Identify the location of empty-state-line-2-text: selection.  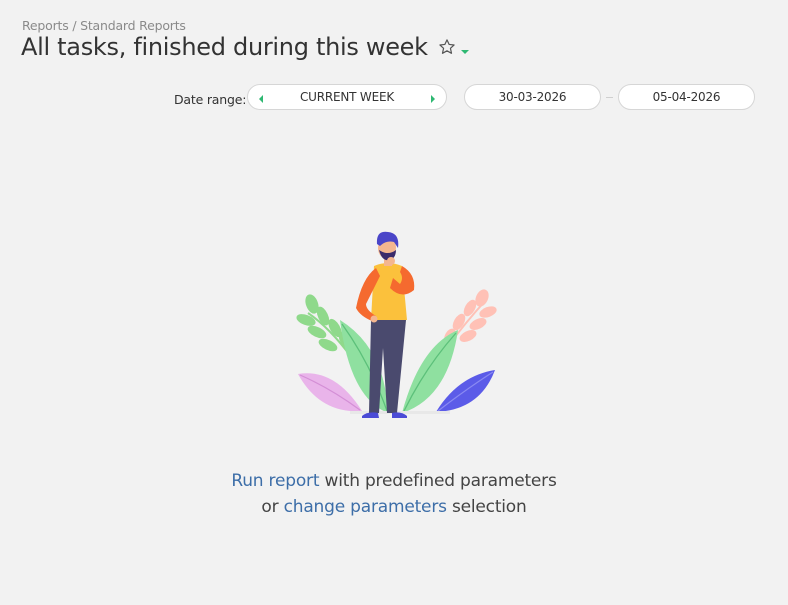
(486, 507).